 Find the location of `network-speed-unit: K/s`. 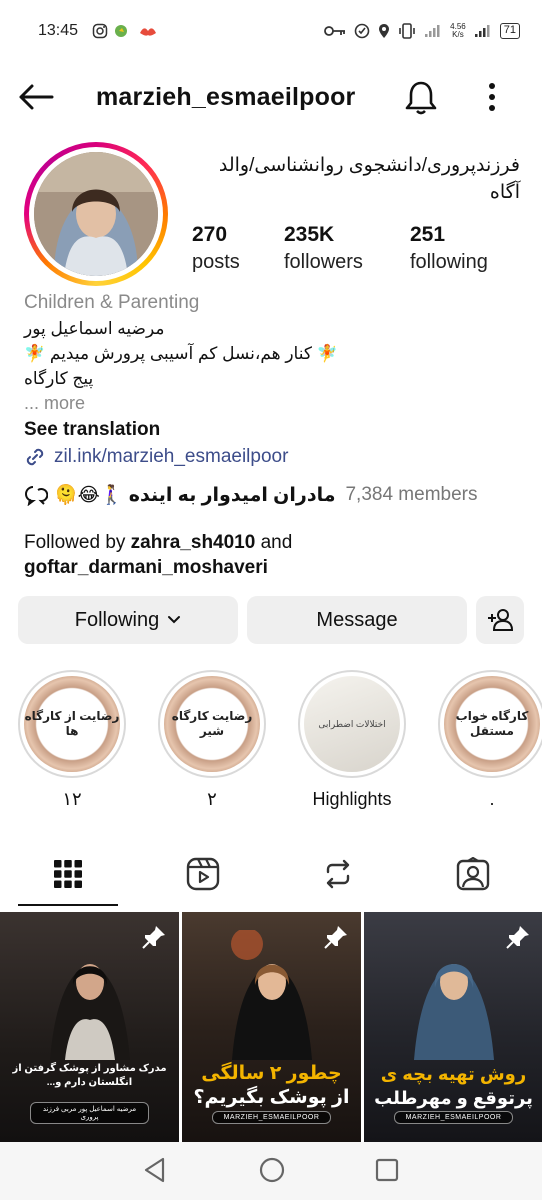

network-speed-unit: K/s is located at coordinates (458, 34).